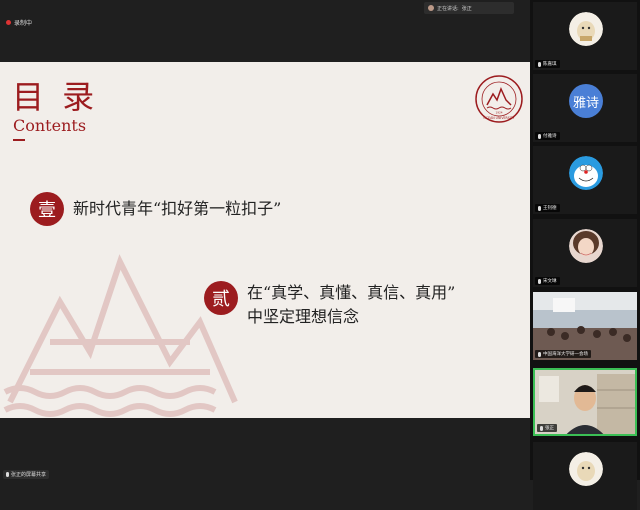 This screenshot has height=510, width=640. I want to click on participant-tile-active: 张正, so click(585, 402).